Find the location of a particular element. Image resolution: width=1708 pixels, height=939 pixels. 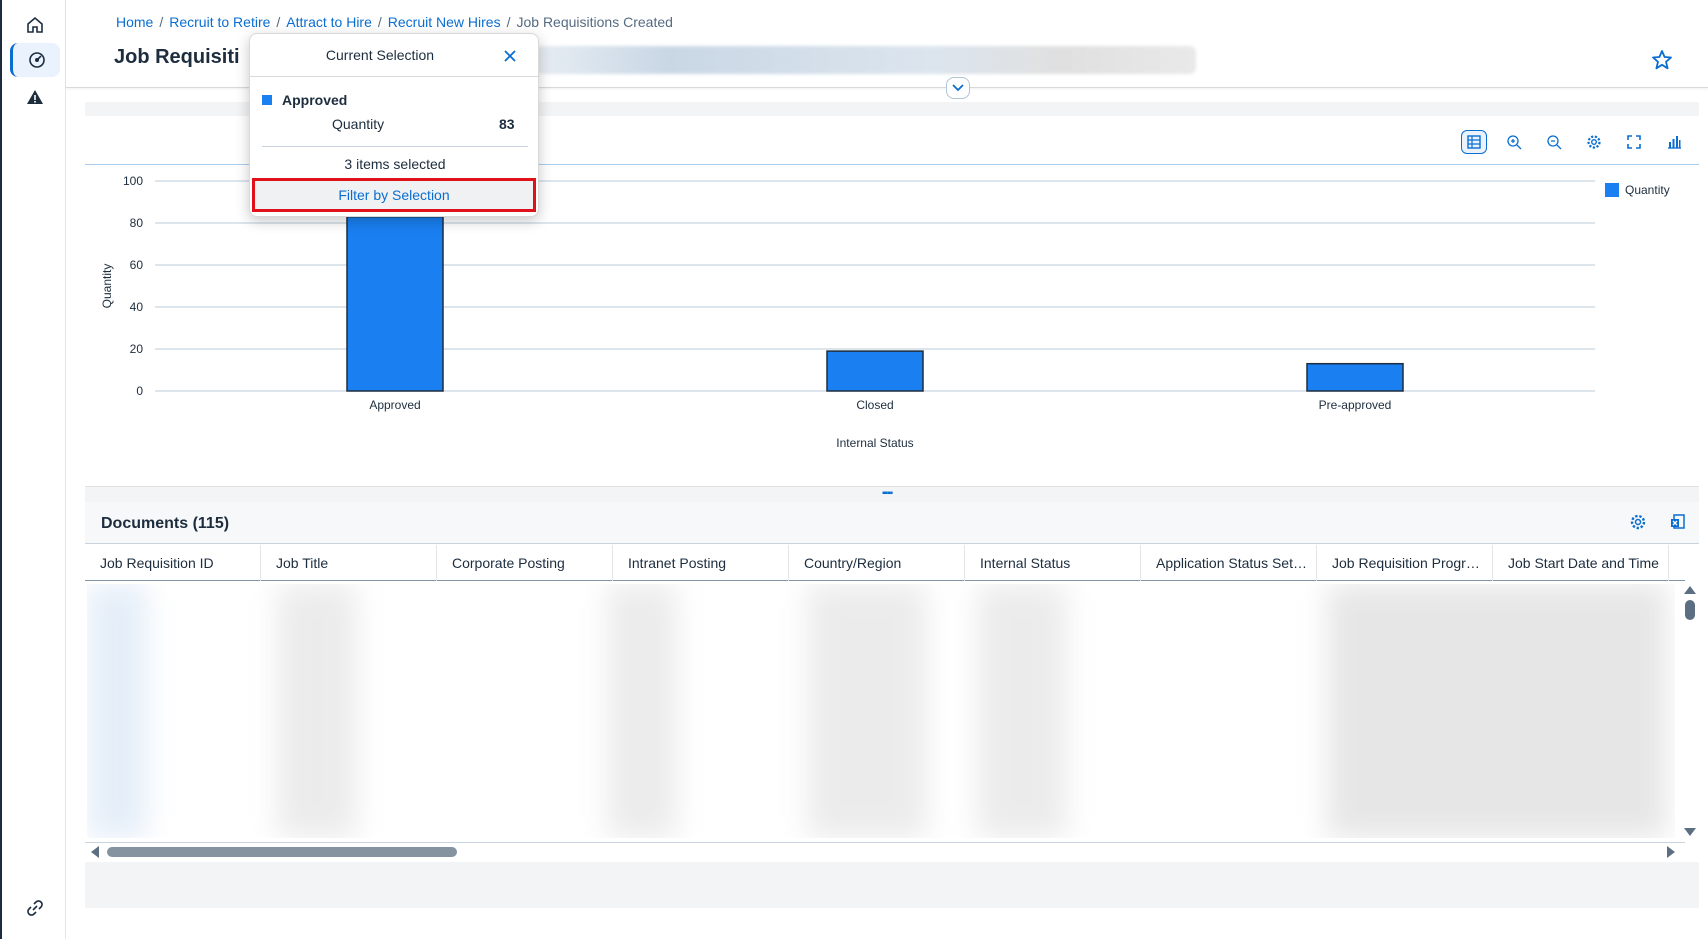

chevron-down-icon is located at coordinates (958, 88).